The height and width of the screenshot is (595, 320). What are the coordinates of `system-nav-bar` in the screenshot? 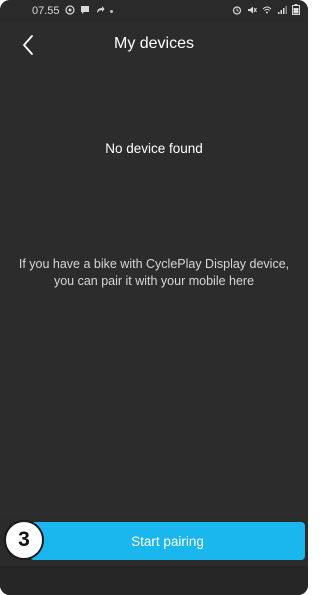 It's located at (154, 580).